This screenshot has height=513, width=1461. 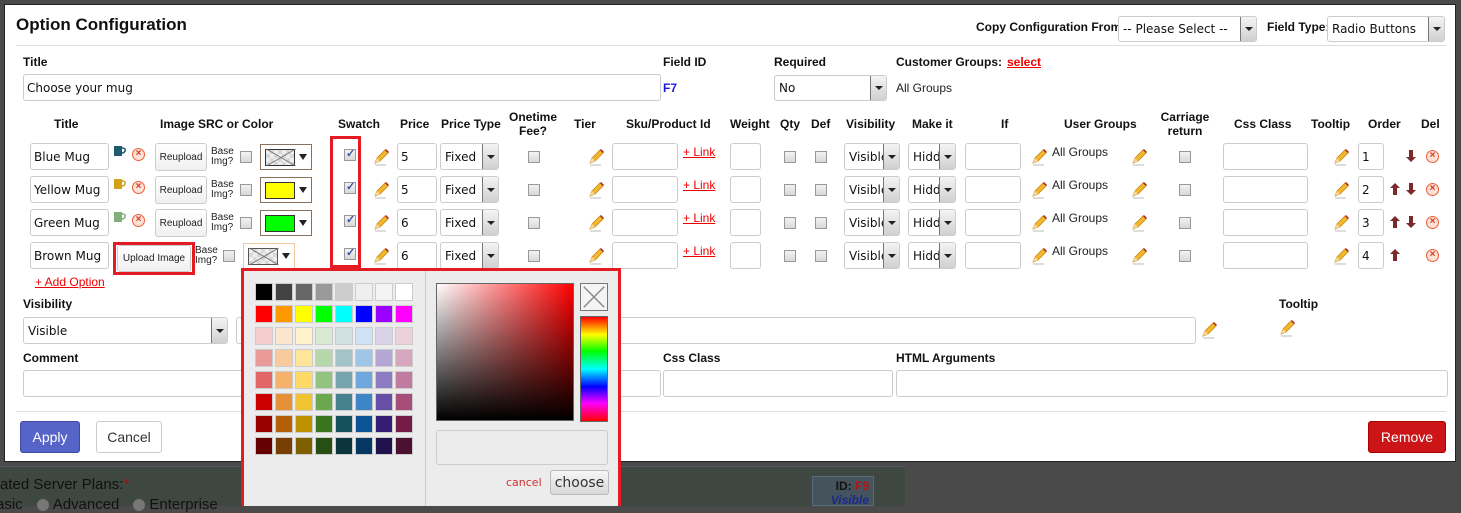 What do you see at coordinates (594, 297) in the screenshot?
I see `no-color-icon` at bounding box center [594, 297].